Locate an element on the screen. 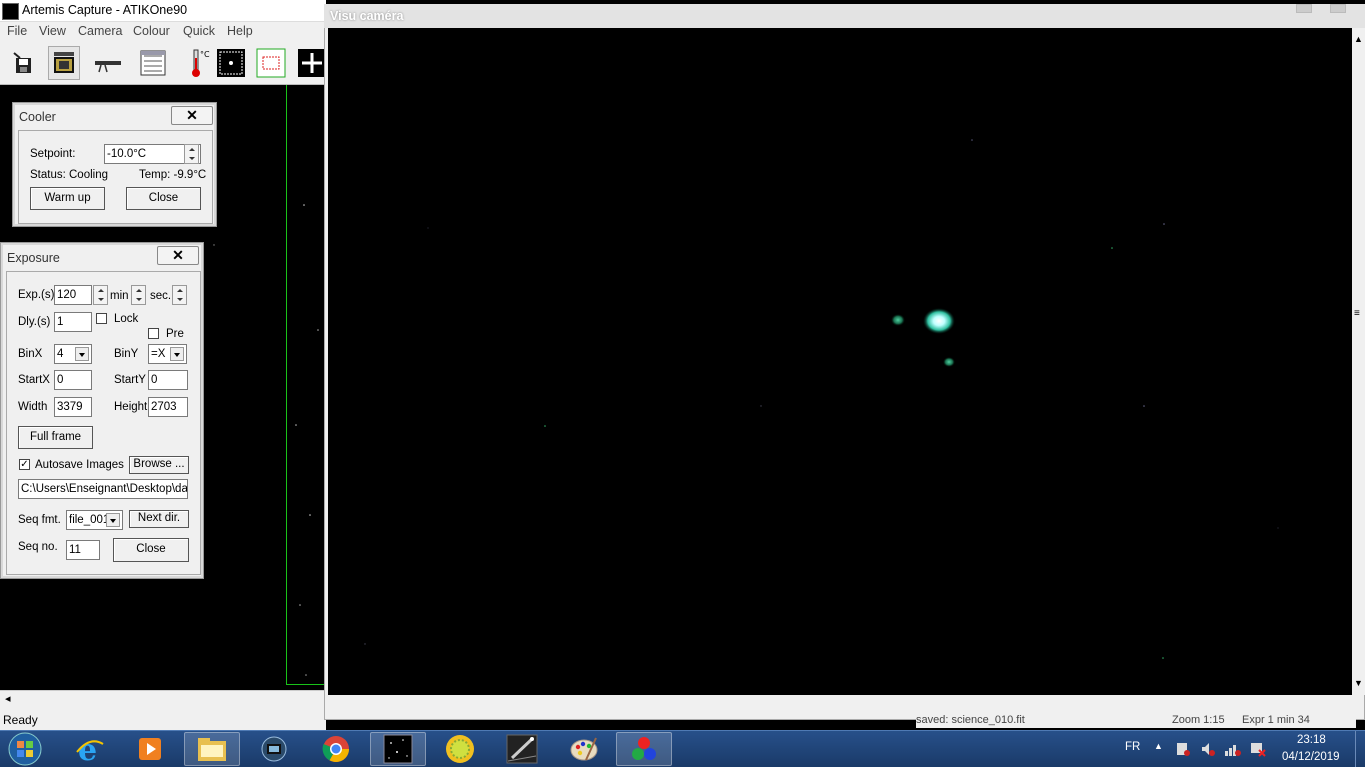 This screenshot has width=1365, height=767. save-path-input: C:\Users\Enseignant\Desktop\dat is located at coordinates (103, 489).